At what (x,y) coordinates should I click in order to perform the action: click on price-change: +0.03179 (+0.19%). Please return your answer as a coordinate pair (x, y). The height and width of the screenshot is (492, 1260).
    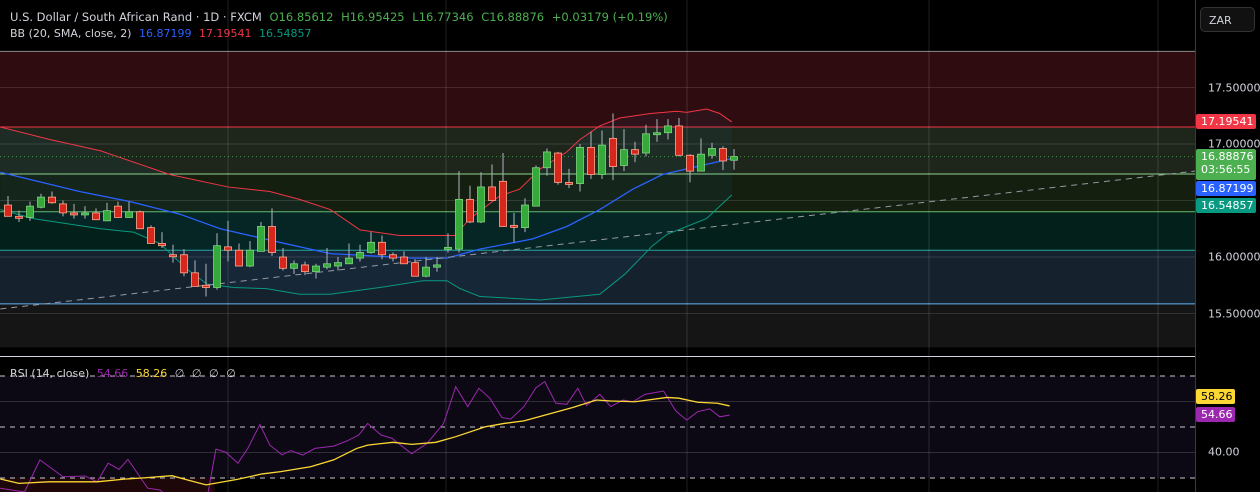
    Looking at the image, I should click on (609, 17).